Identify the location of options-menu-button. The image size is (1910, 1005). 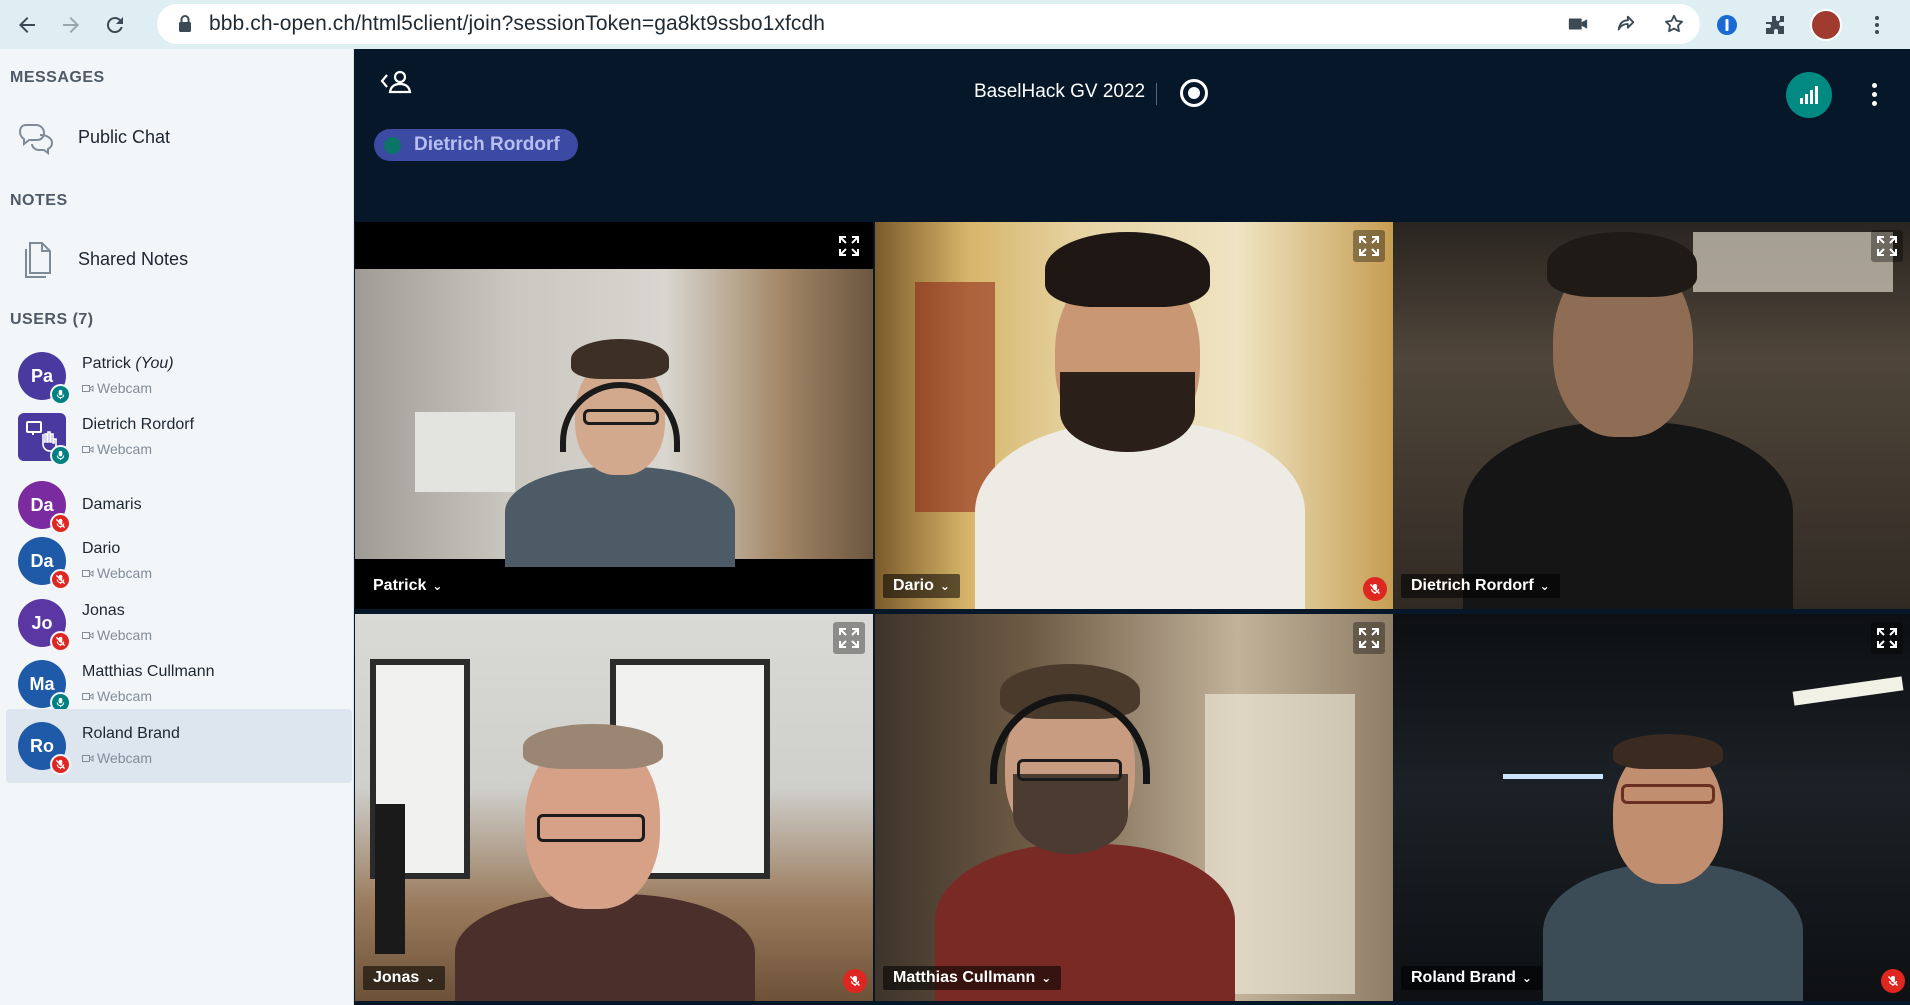
(1874, 94).